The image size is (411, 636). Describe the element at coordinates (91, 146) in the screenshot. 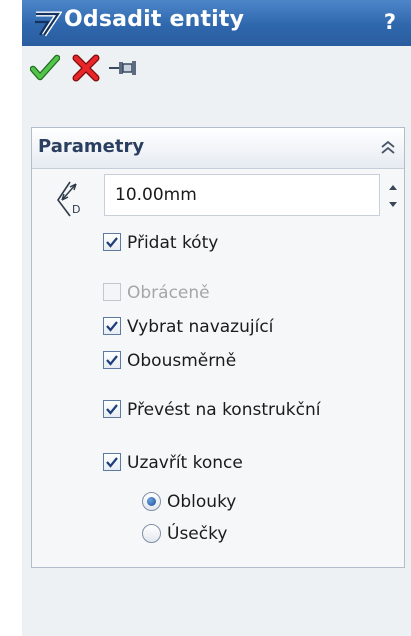

I see `group-title: Parametry` at that location.